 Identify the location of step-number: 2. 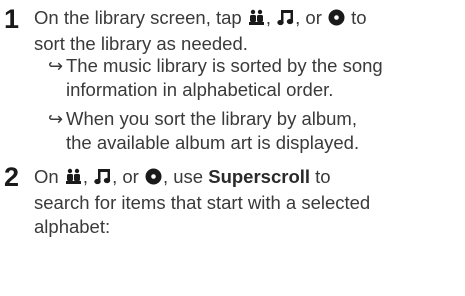
(12, 177).